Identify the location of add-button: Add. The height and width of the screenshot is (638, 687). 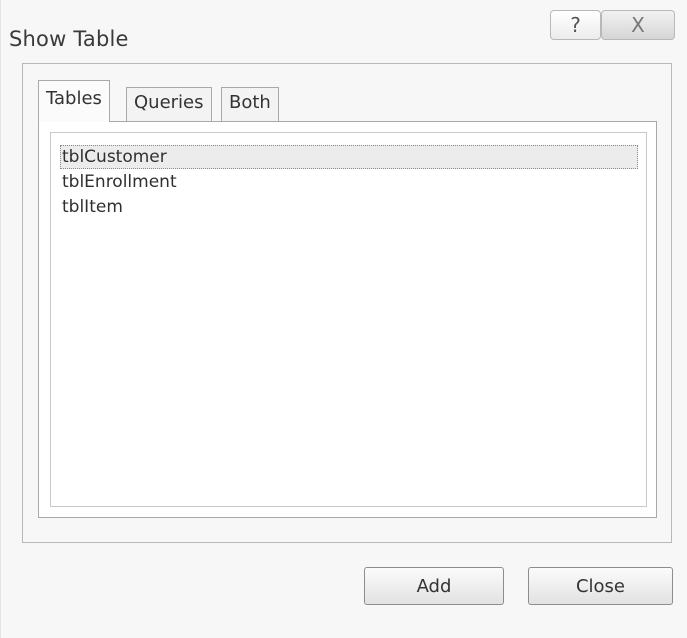
(434, 586).